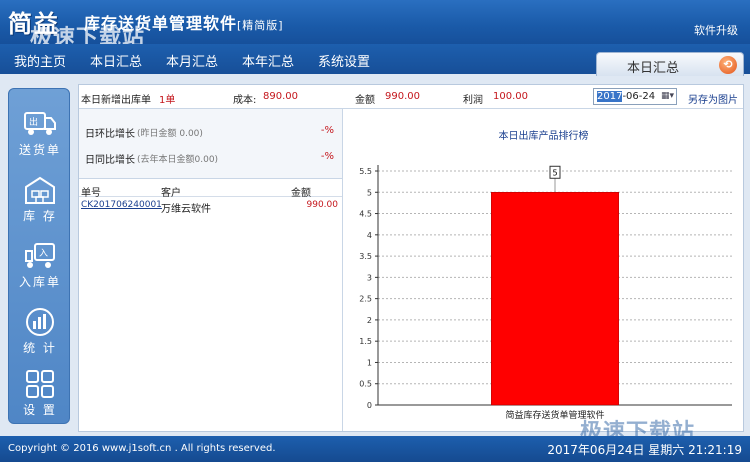  Describe the element at coordinates (375, 25) in the screenshot. I see `title-bar: 简益 库存送货单管理软件[精简版] 极速下载站 软件升级` at that location.